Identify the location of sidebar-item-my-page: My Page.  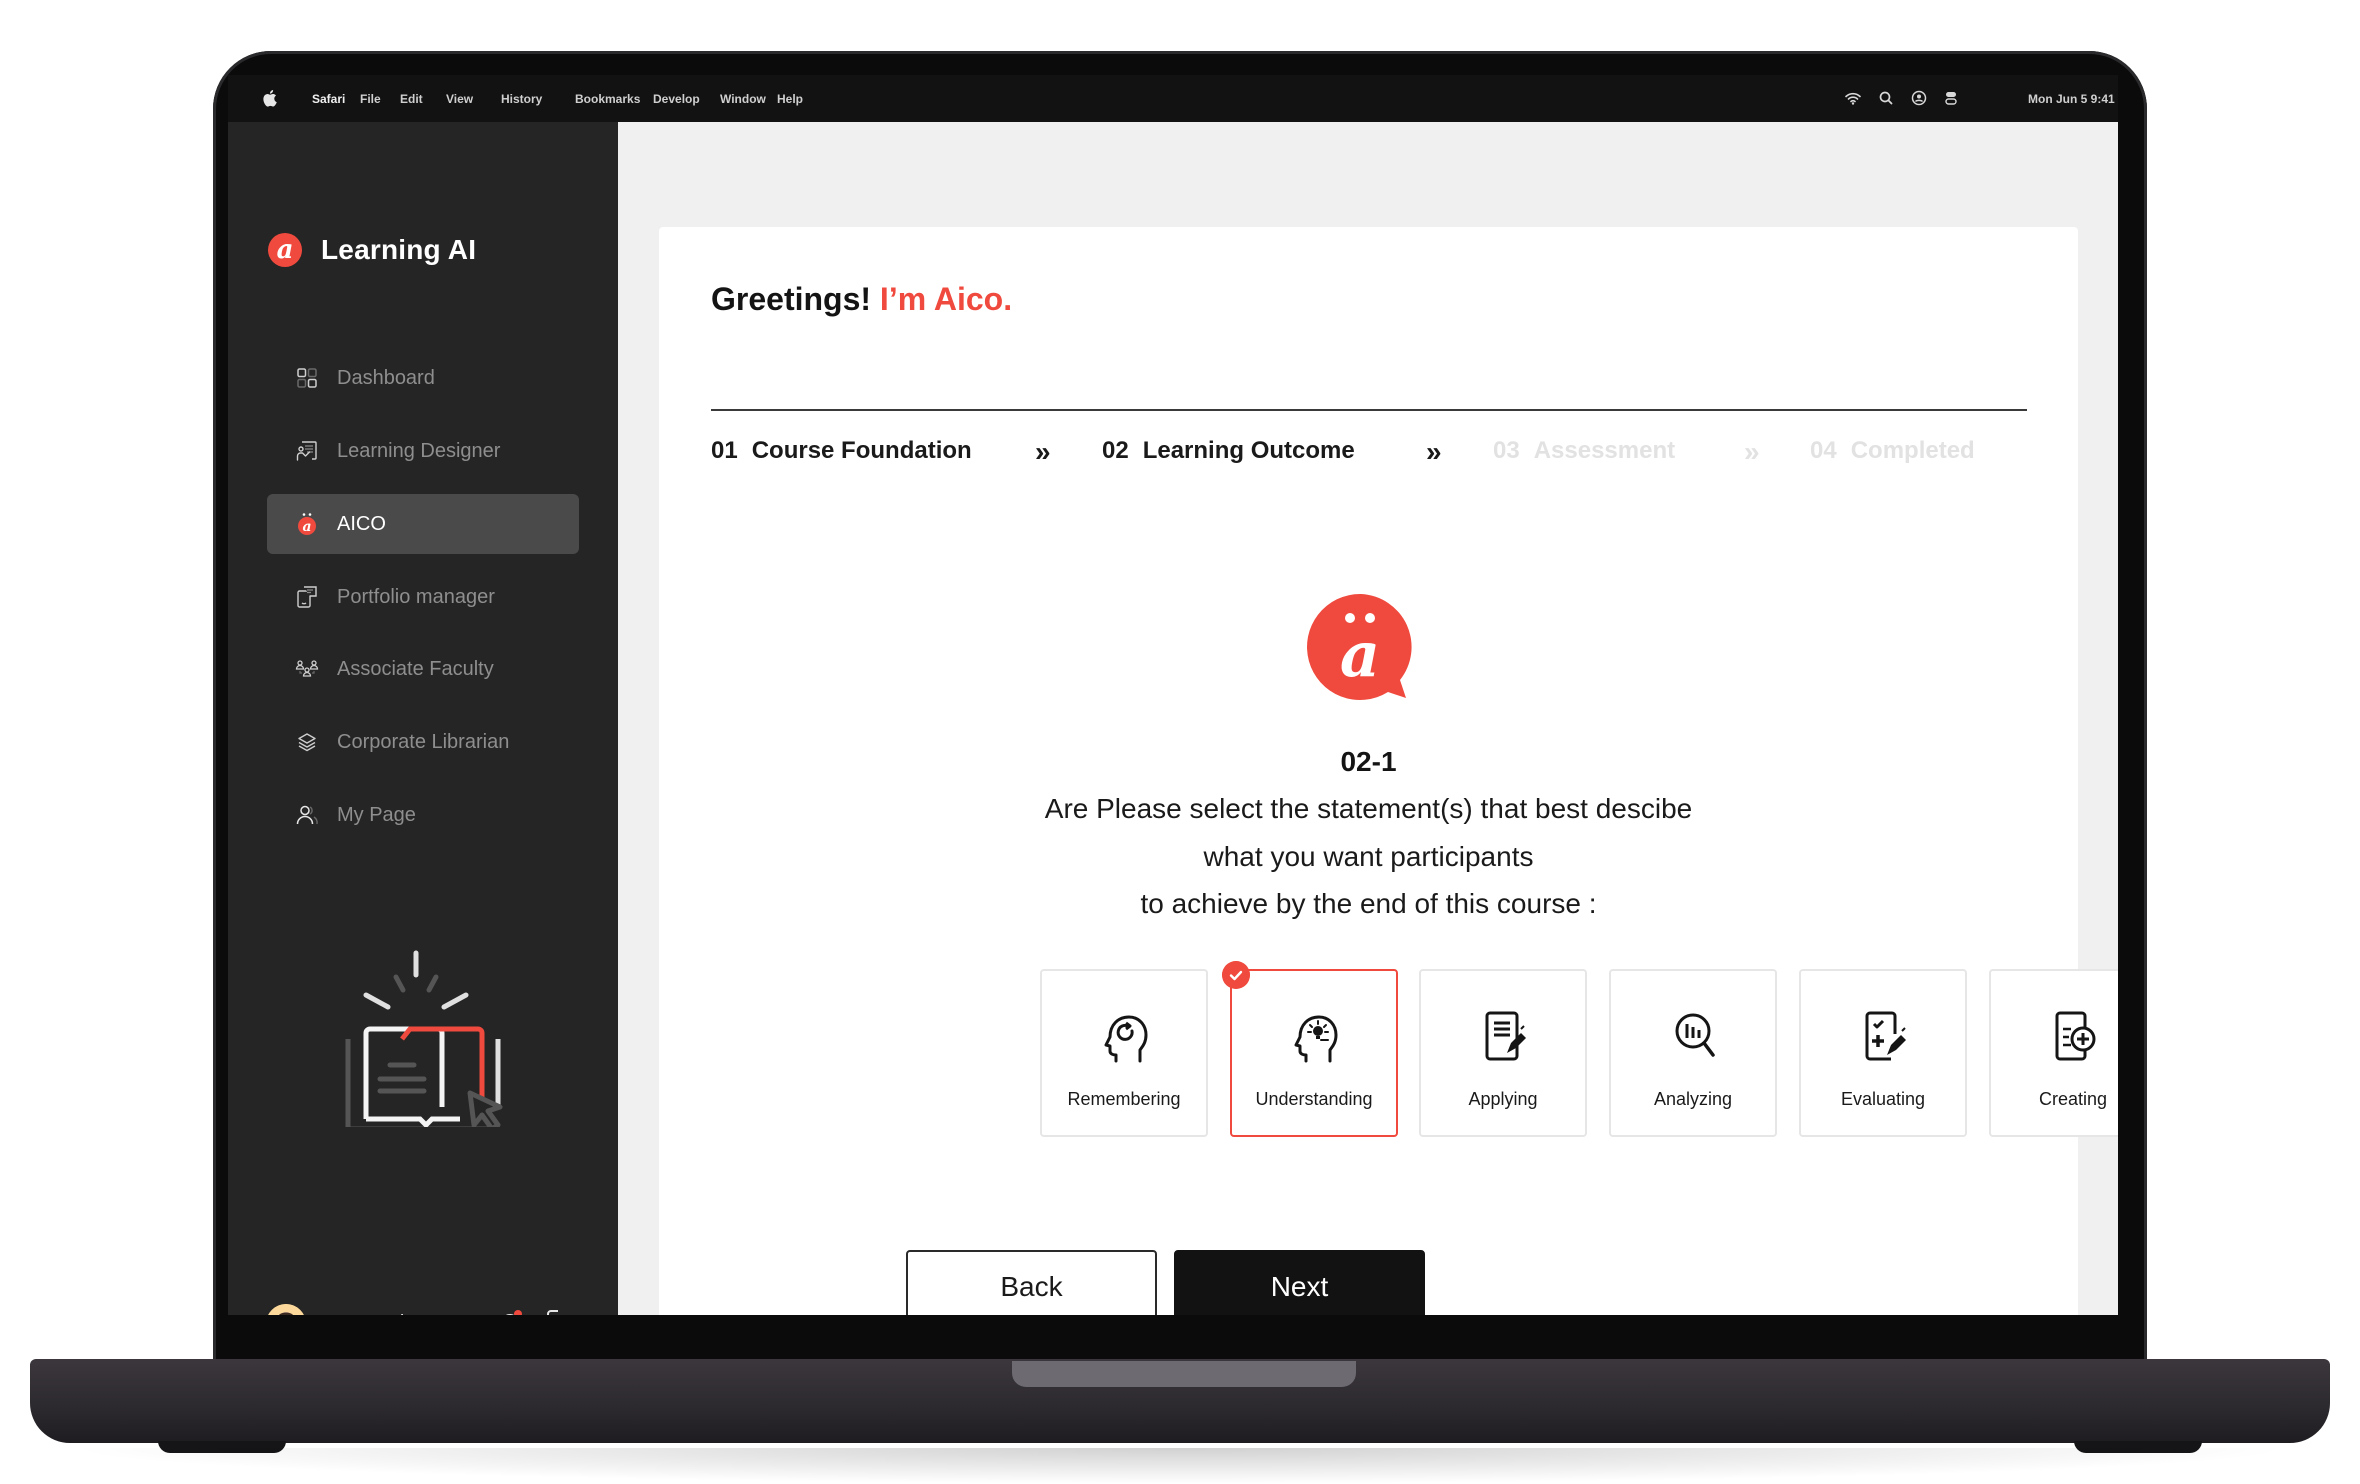
(423, 815).